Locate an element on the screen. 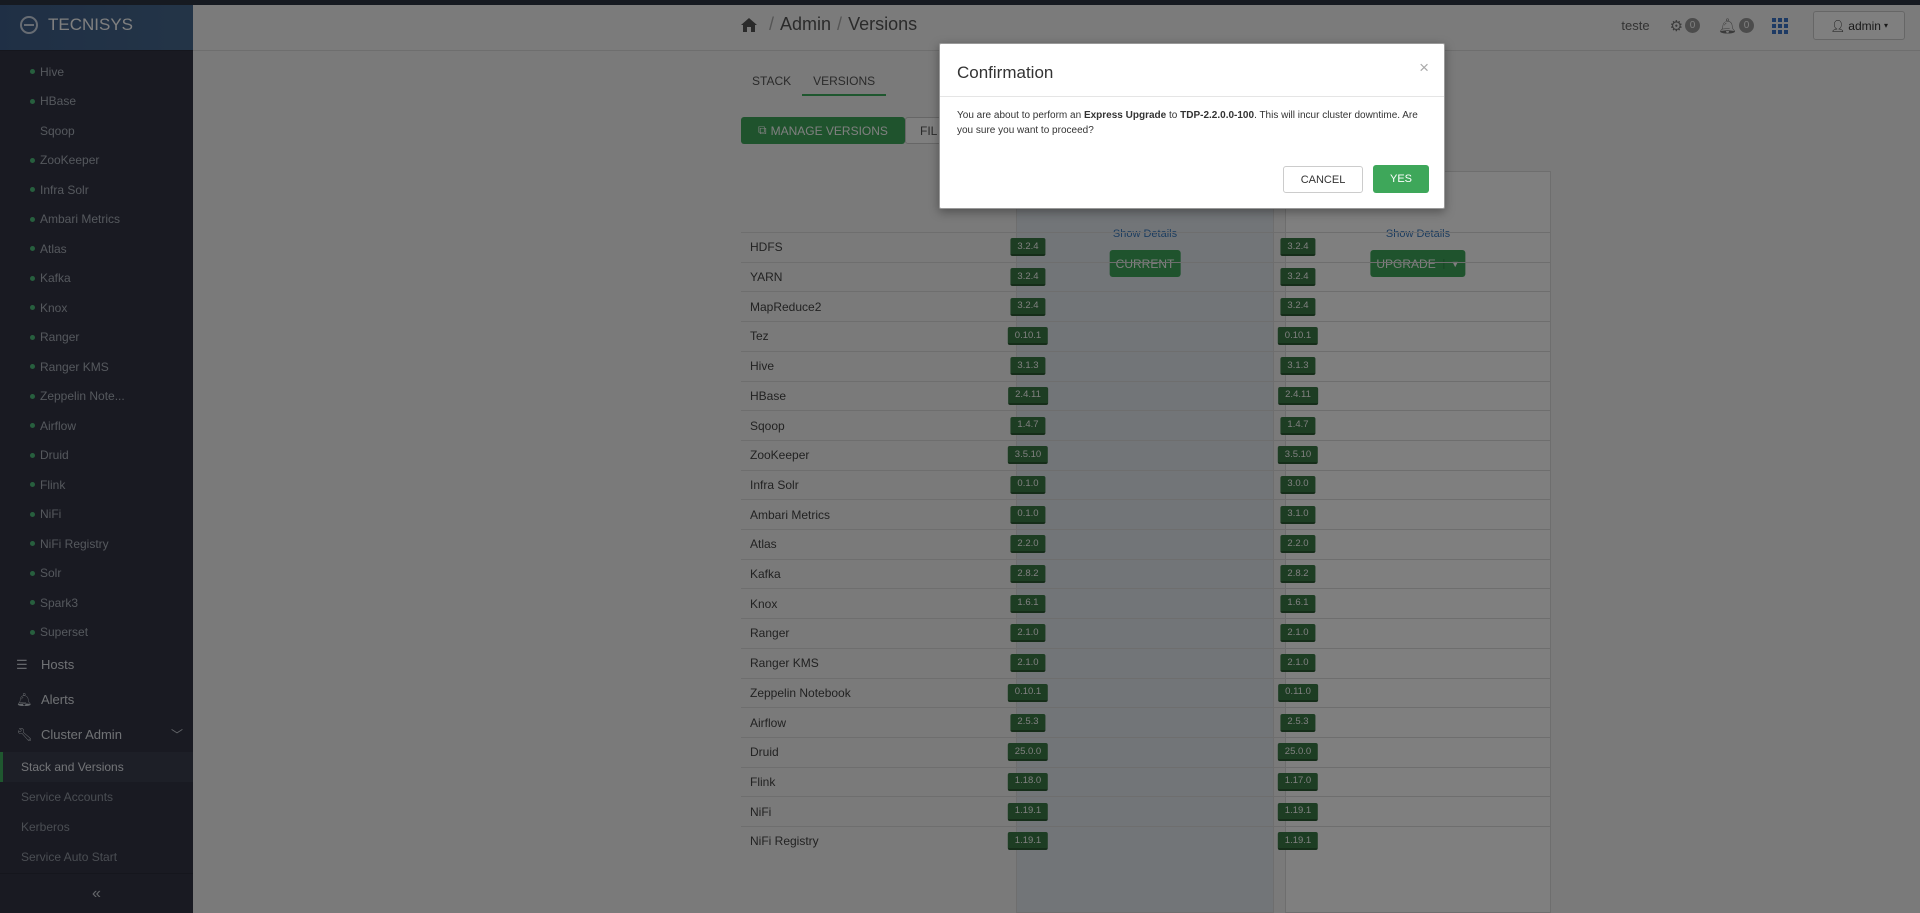  modal-title: Confirmation is located at coordinates (1005, 72).